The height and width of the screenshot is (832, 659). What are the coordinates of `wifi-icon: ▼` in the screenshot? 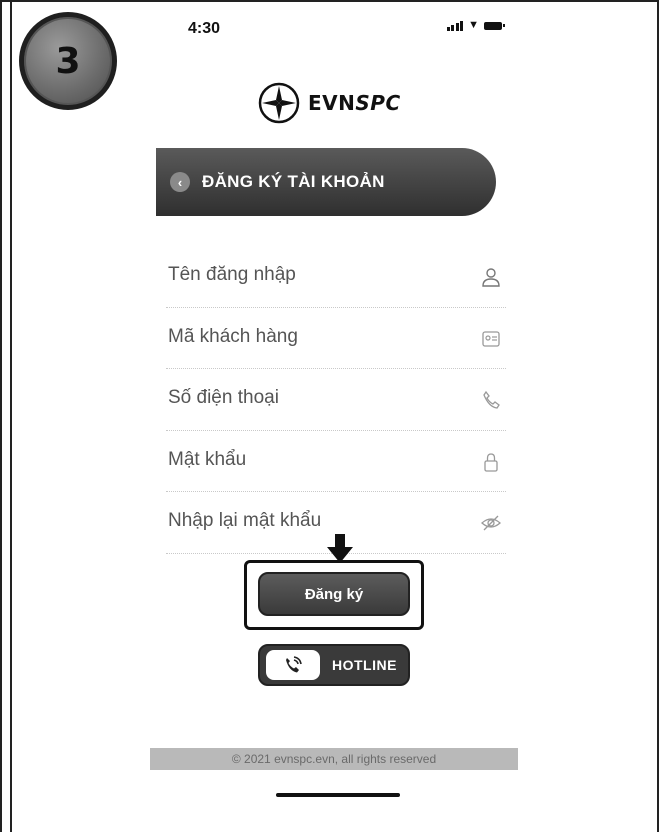 It's located at (473, 25).